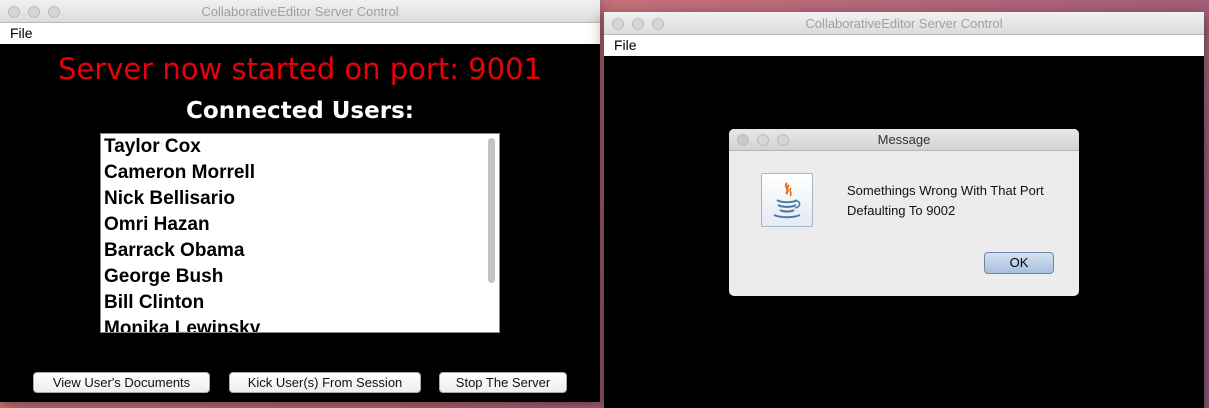 The width and height of the screenshot is (1209, 408). I want to click on stop-server-button: Stop The Server, so click(503, 382).